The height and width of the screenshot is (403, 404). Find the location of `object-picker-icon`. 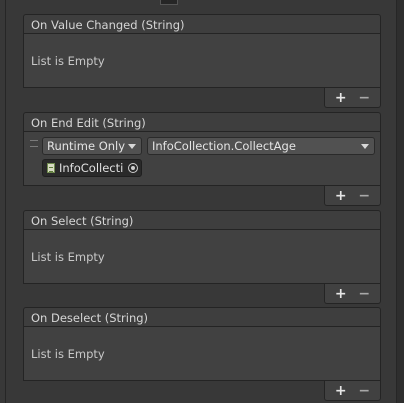

object-picker-icon is located at coordinates (133, 168).